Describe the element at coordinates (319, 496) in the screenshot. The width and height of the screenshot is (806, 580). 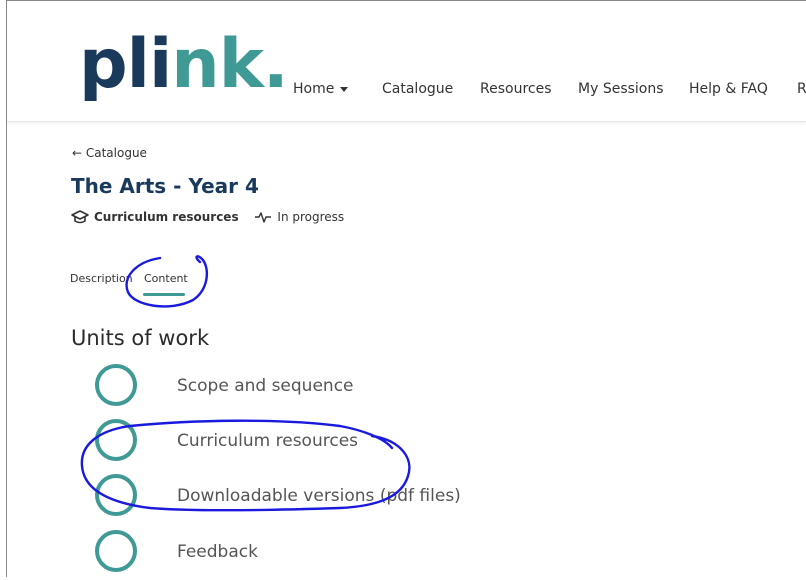
I see `unit-label: Downloadable versions (pdf files)` at that location.